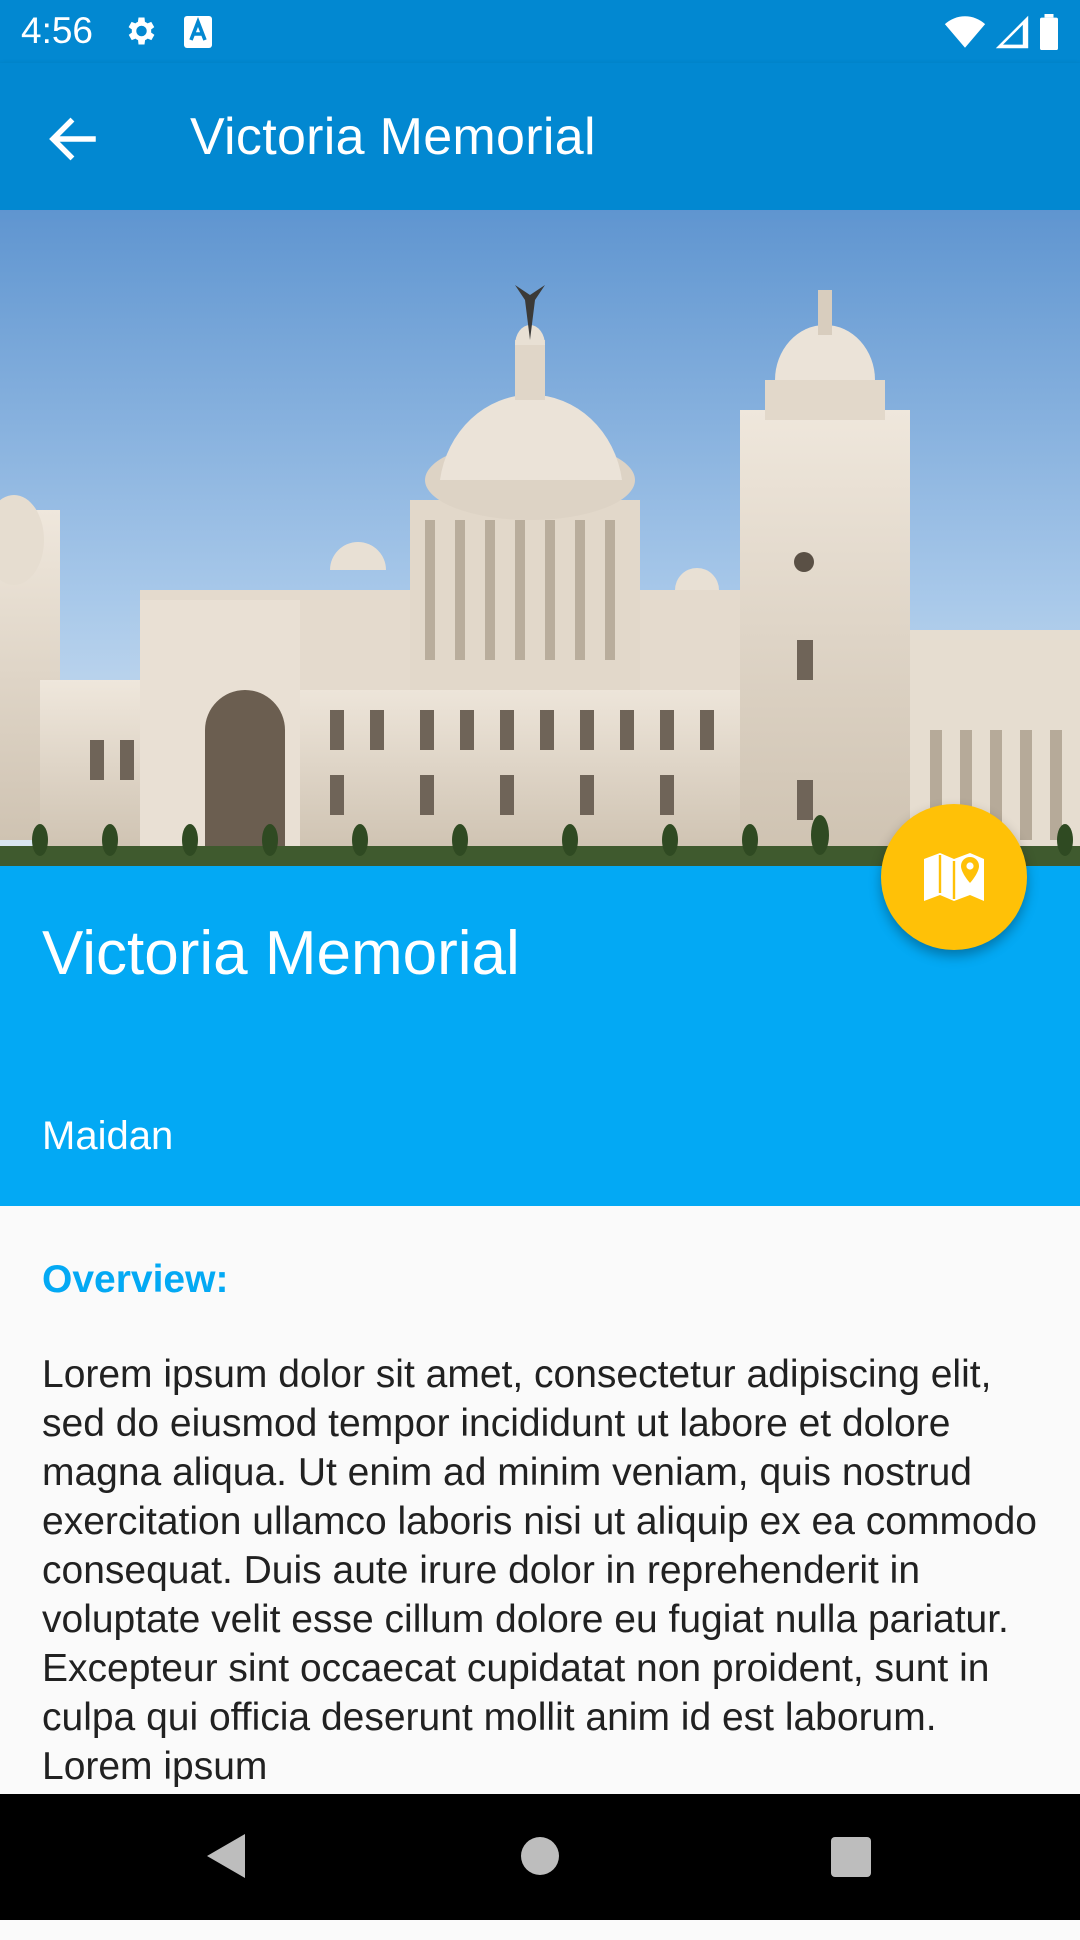 This screenshot has width=1080, height=1940. I want to click on gear-icon, so click(141, 31).